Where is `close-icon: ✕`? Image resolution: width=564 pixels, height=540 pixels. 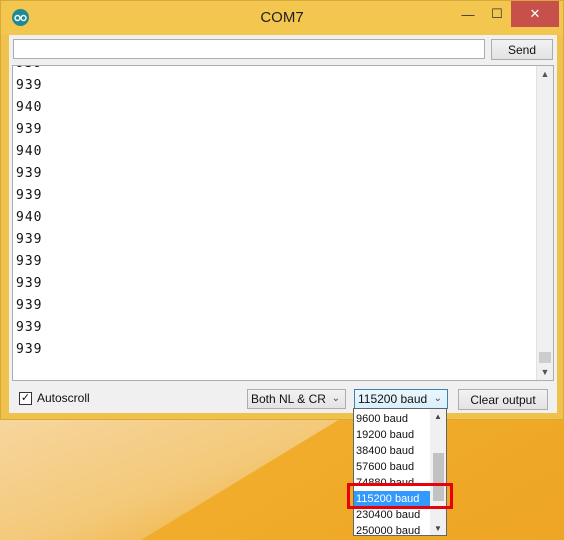
close-icon: ✕ is located at coordinates (535, 13).